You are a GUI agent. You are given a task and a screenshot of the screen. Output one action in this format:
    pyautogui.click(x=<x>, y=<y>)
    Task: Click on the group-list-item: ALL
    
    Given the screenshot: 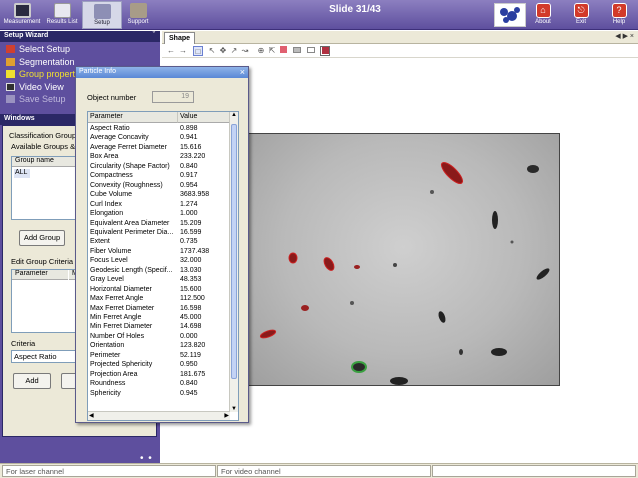 What is the action you would take?
    pyautogui.click(x=22, y=173)
    